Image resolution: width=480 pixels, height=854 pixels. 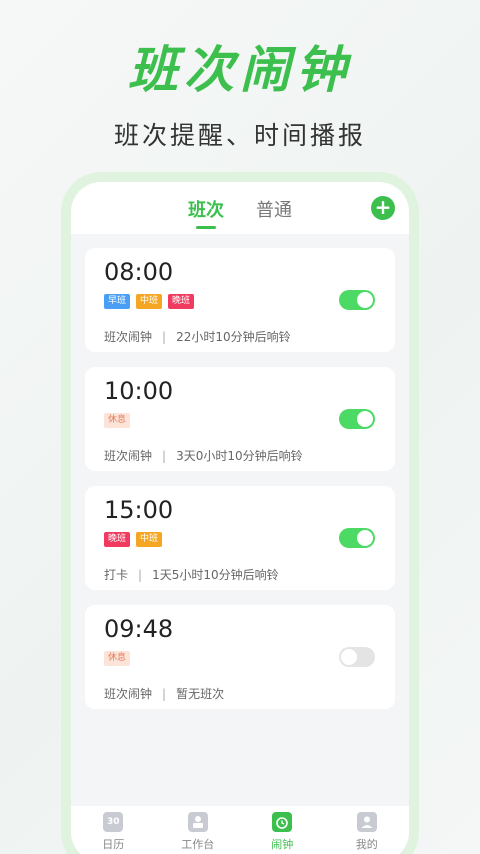 What do you see at coordinates (215, 575) in the screenshot?
I see `alarm-countdown: 1天5小时10分钟后响铃` at bounding box center [215, 575].